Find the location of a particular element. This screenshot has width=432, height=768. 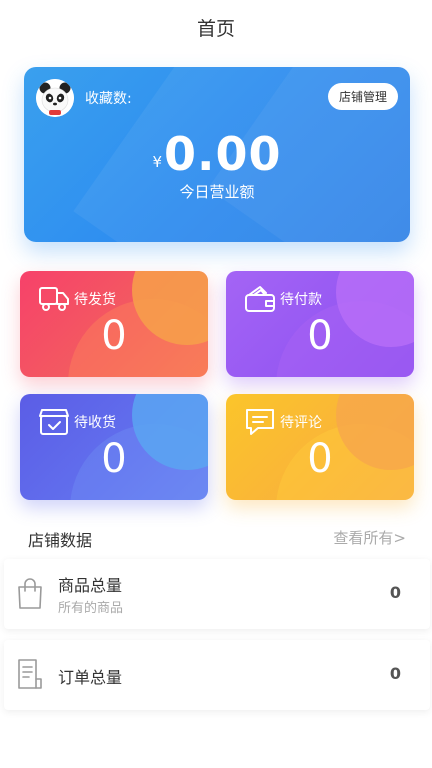

stat-label: 待收货 is located at coordinates (95, 423).